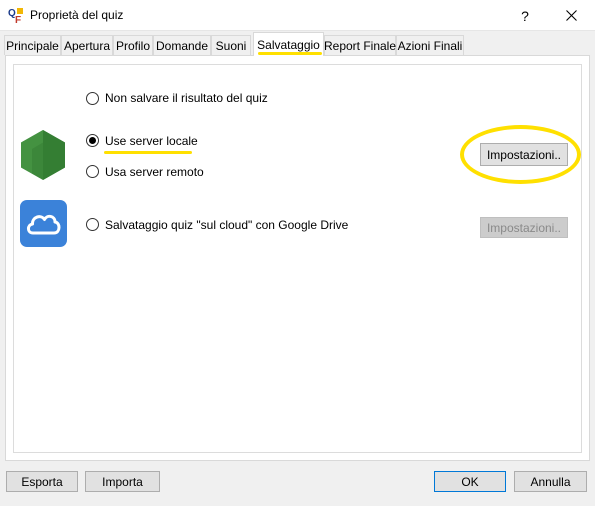  I want to click on close-icon, so click(571, 15).